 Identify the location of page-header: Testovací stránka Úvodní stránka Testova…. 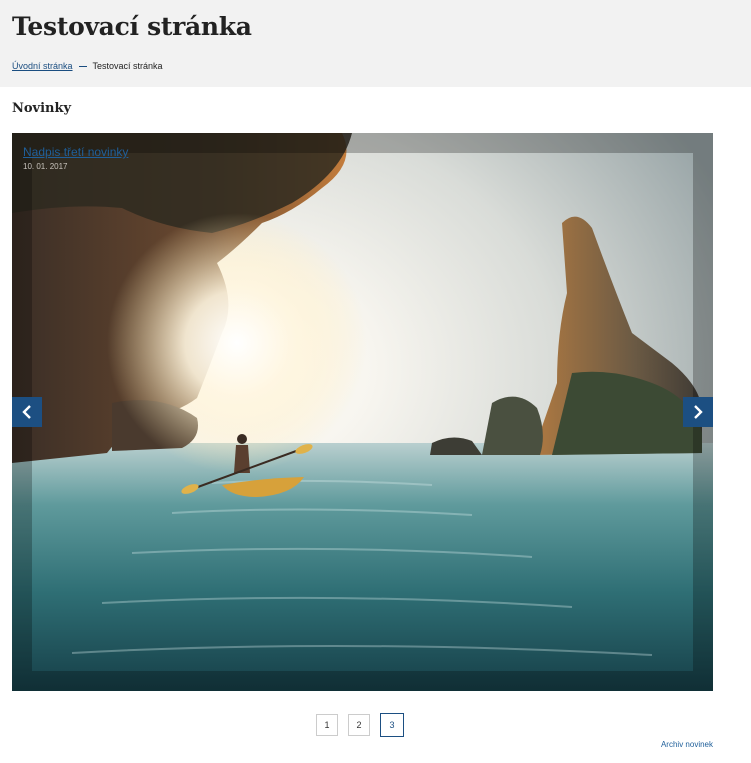
(375, 43).